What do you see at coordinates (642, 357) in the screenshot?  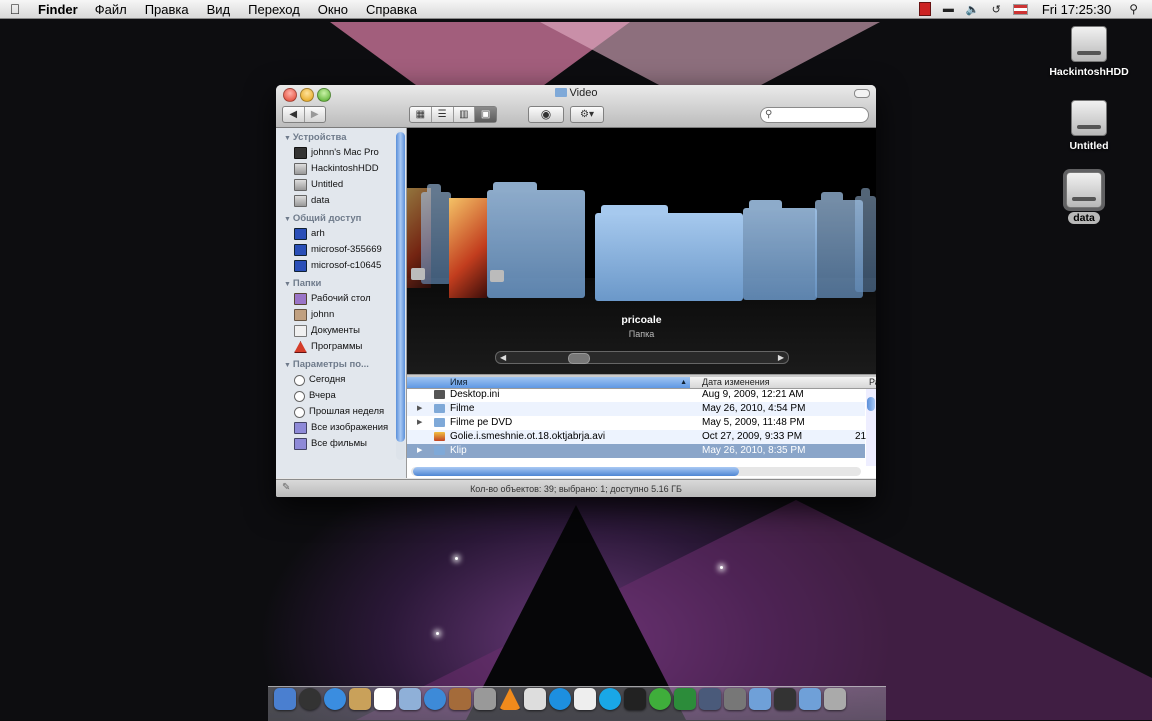 I see `coverflow-scrollbar: ◀ ▶` at bounding box center [642, 357].